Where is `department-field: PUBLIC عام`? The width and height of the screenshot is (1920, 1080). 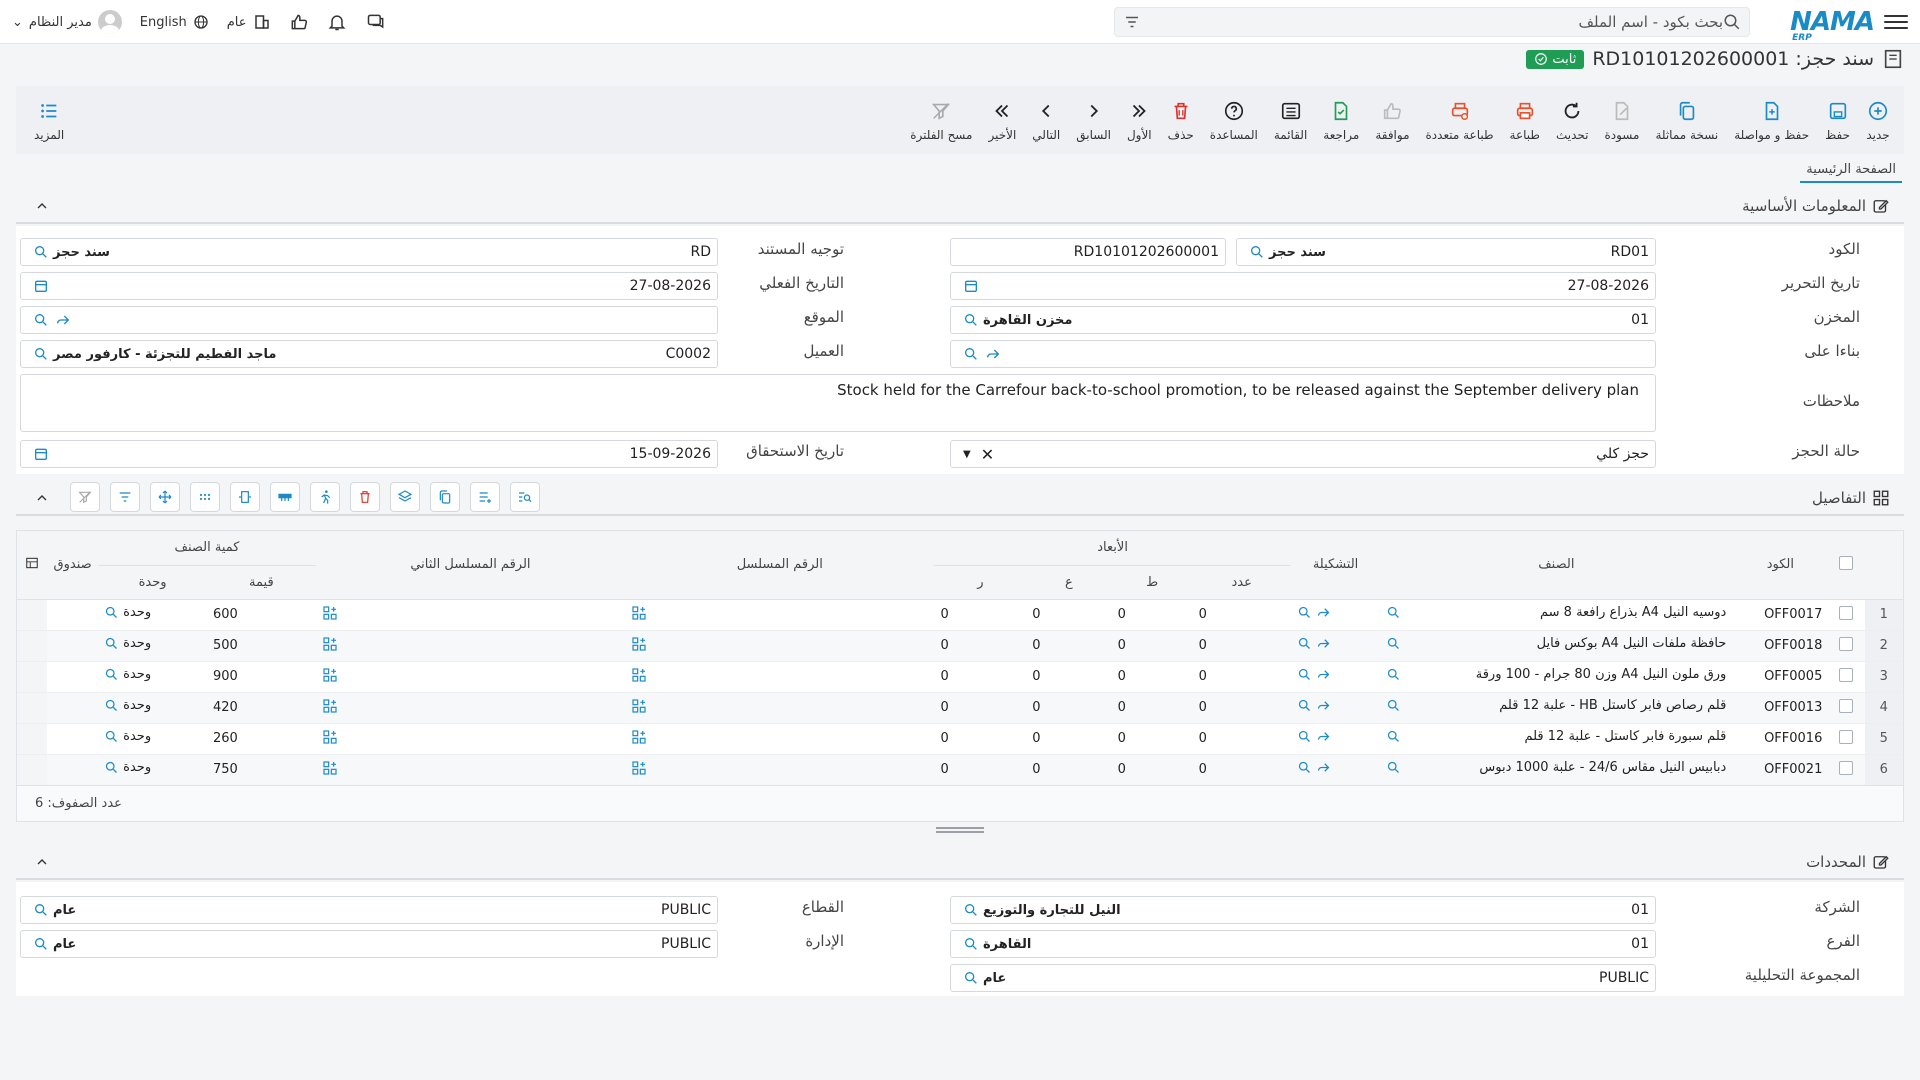 department-field: PUBLIC عام is located at coordinates (369, 944).